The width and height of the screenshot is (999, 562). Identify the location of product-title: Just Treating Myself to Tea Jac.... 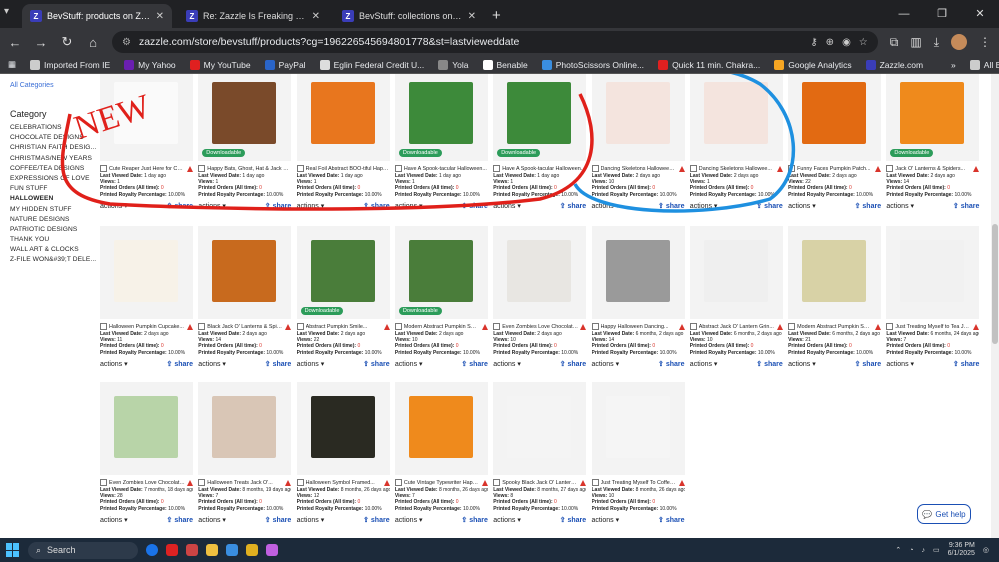
(933, 327).